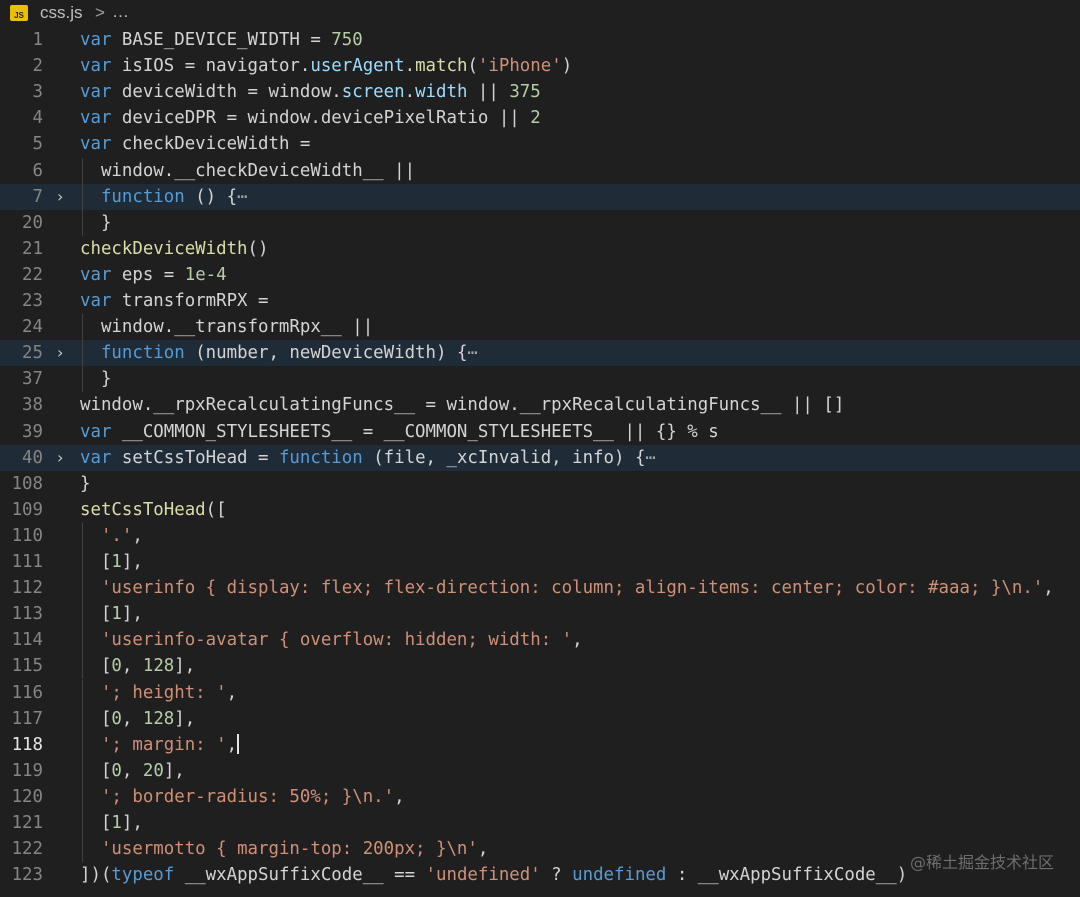 The width and height of the screenshot is (1080, 897). What do you see at coordinates (284, 849) in the screenshot?
I see `code-text: 'usermotto { margin-top: 200px; }\n',` at bounding box center [284, 849].